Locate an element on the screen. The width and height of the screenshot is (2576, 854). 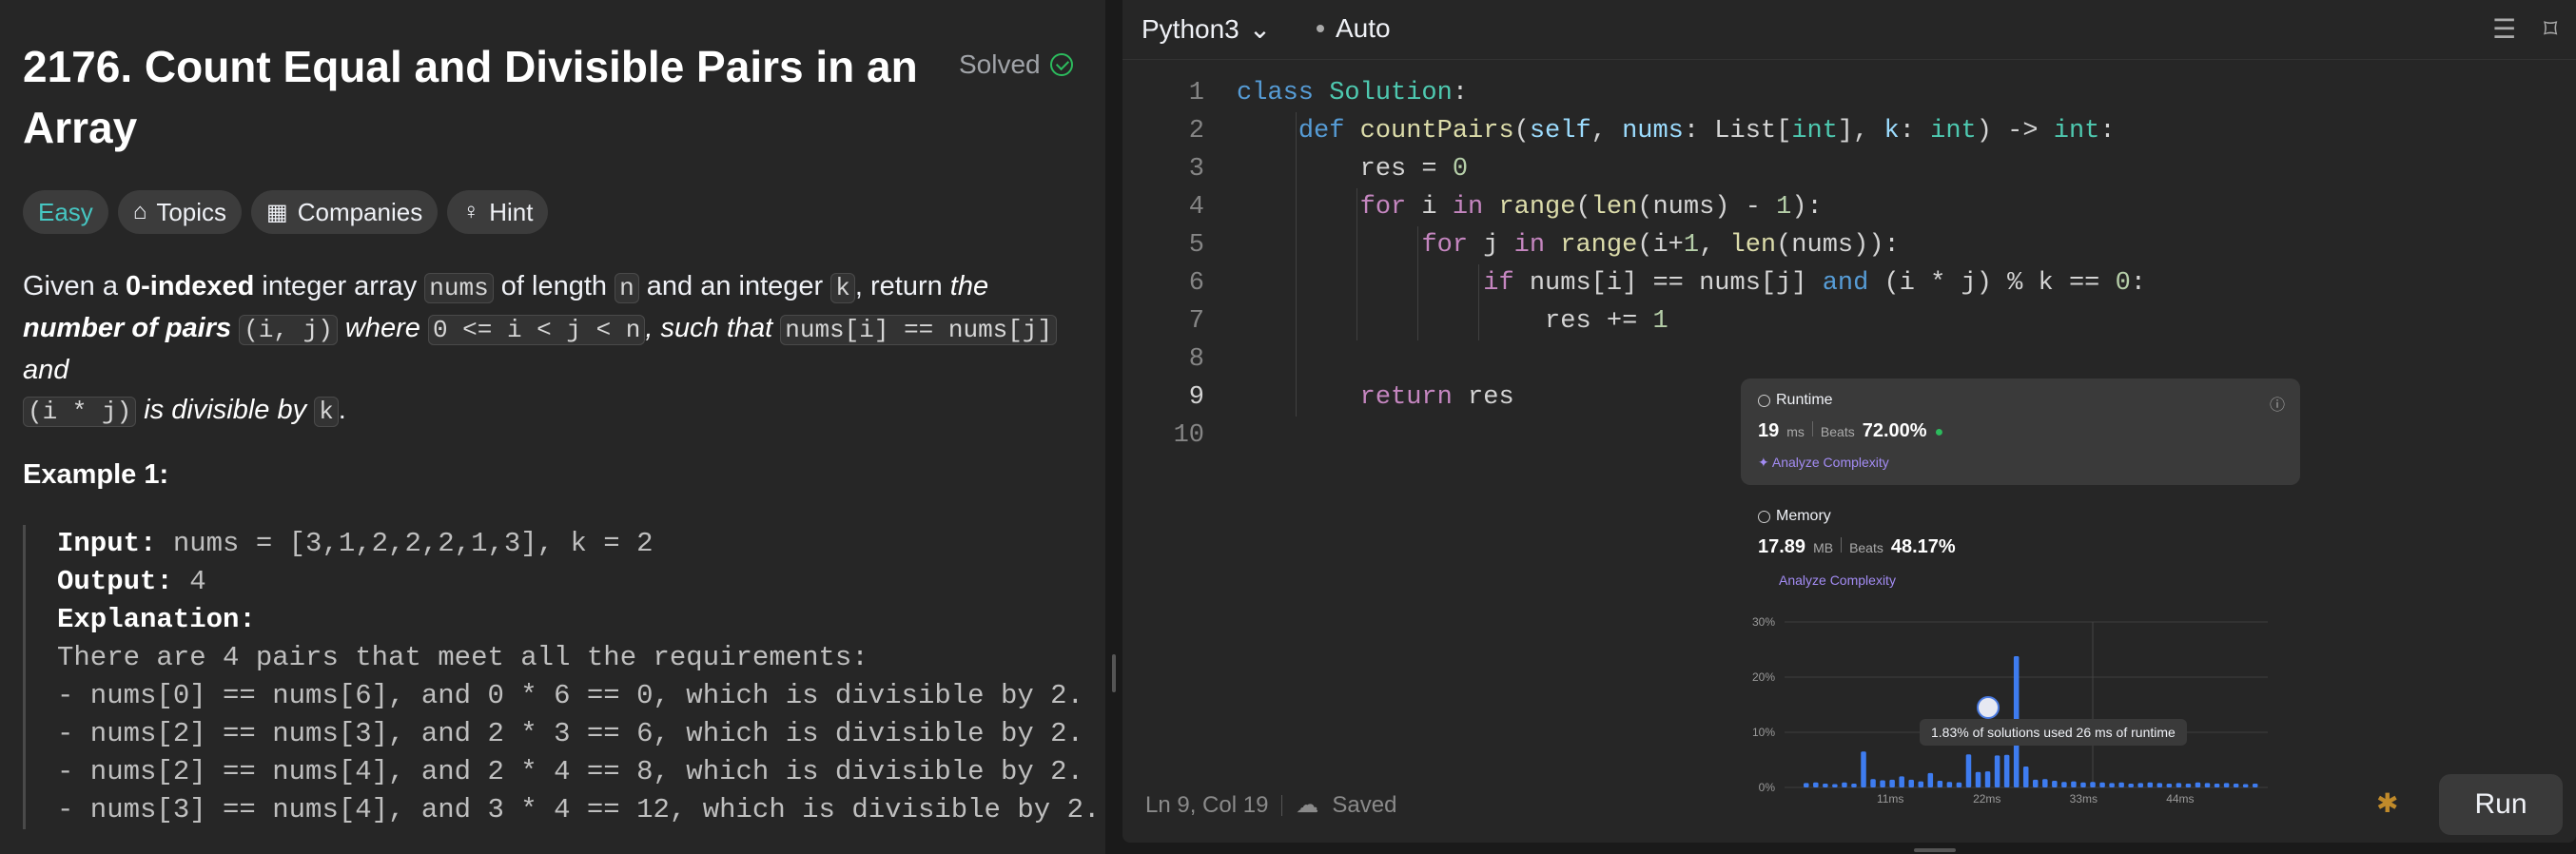
saved-status: Saved is located at coordinates (1364, 804).